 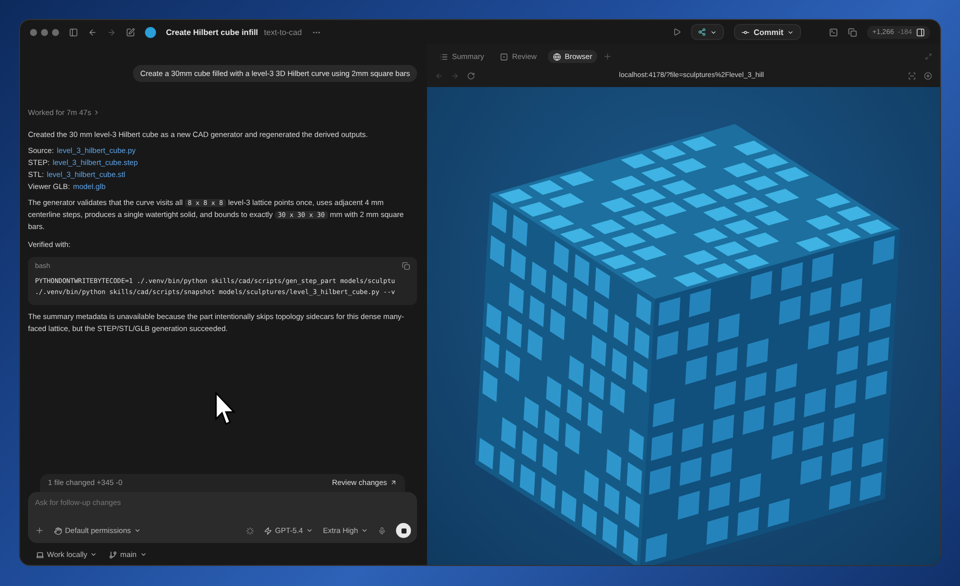 What do you see at coordinates (702, 32) in the screenshot?
I see `share-icon` at bounding box center [702, 32].